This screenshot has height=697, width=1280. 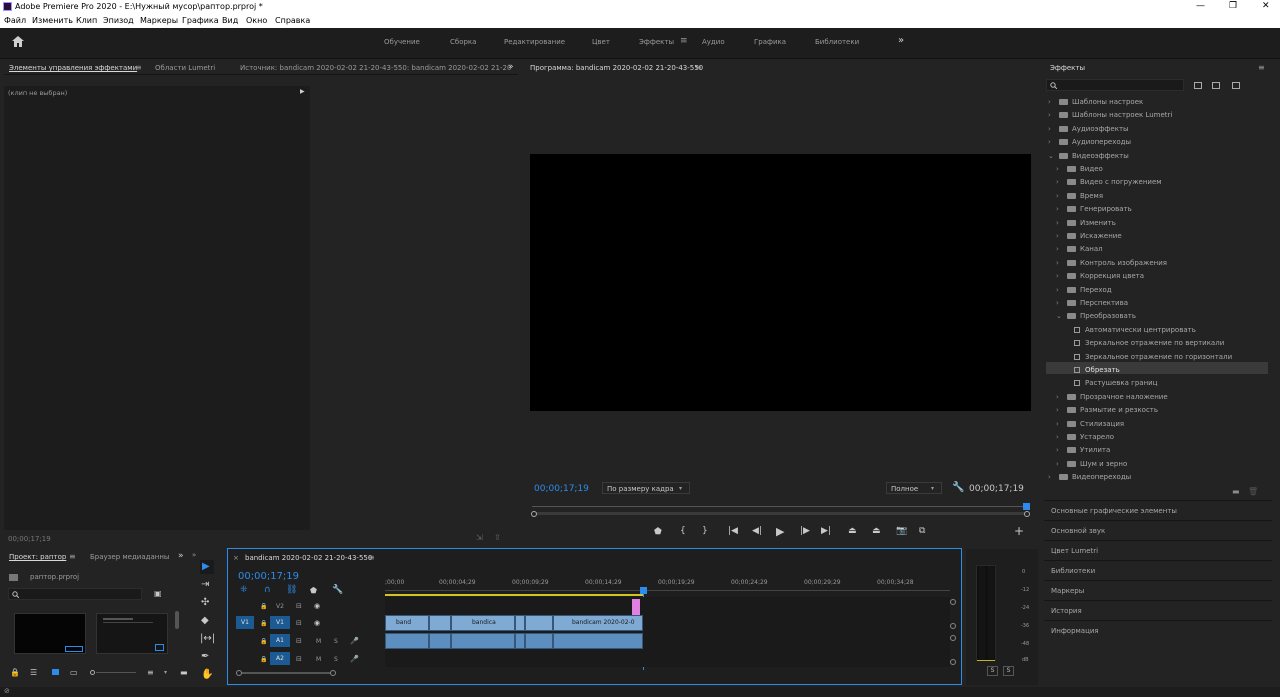 What do you see at coordinates (1097, 464) in the screenshot?
I see `effect-folder: Шум и зерно` at bounding box center [1097, 464].